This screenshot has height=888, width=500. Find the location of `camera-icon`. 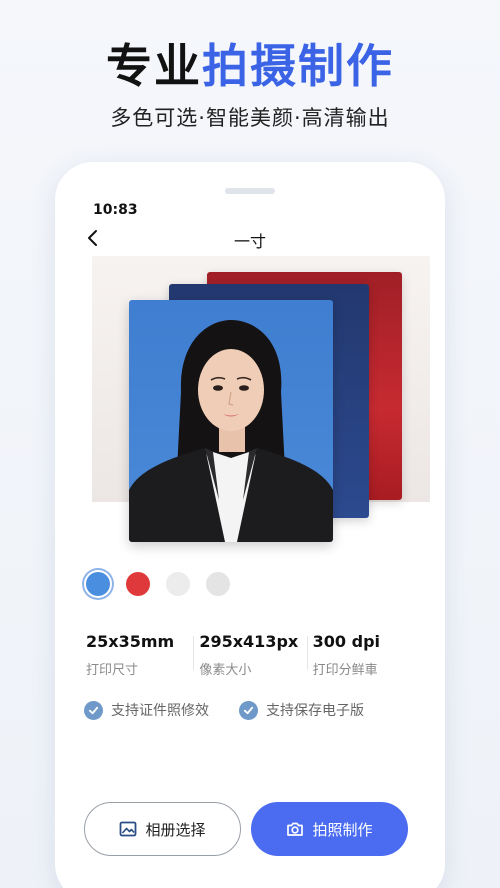

camera-icon is located at coordinates (295, 829).